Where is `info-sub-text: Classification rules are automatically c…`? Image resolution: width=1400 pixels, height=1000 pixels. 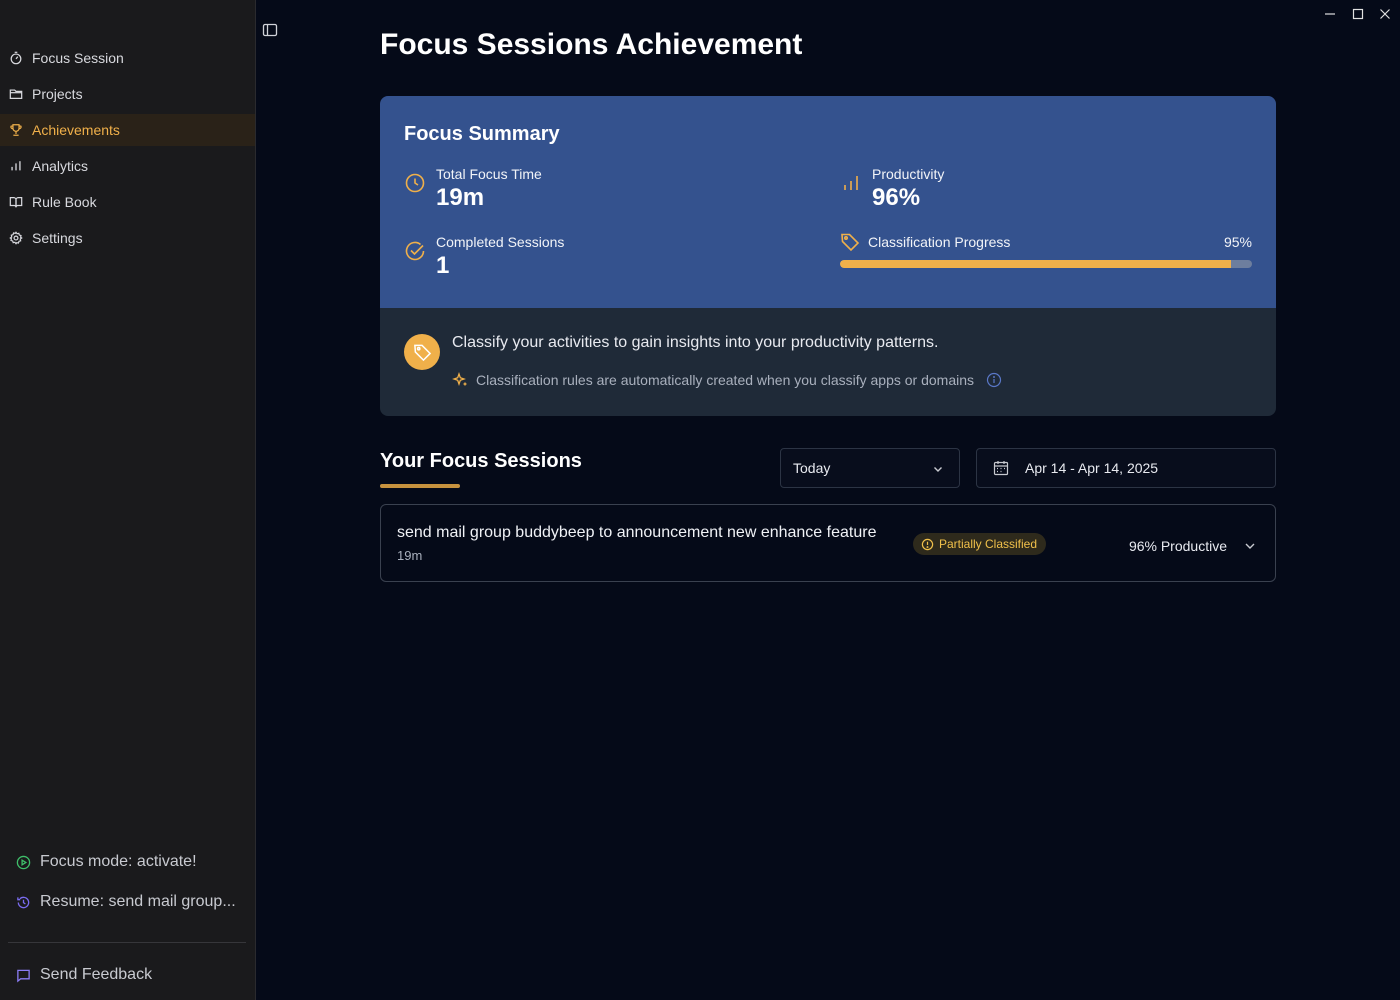
info-sub-text: Classification rules are automatically c… is located at coordinates (725, 380).